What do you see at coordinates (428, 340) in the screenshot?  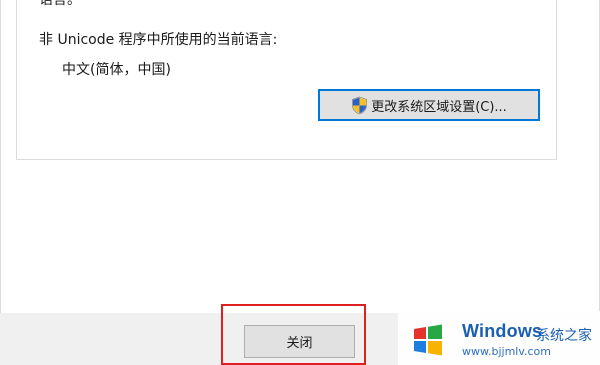 I see `windows-logo-icon` at bounding box center [428, 340].